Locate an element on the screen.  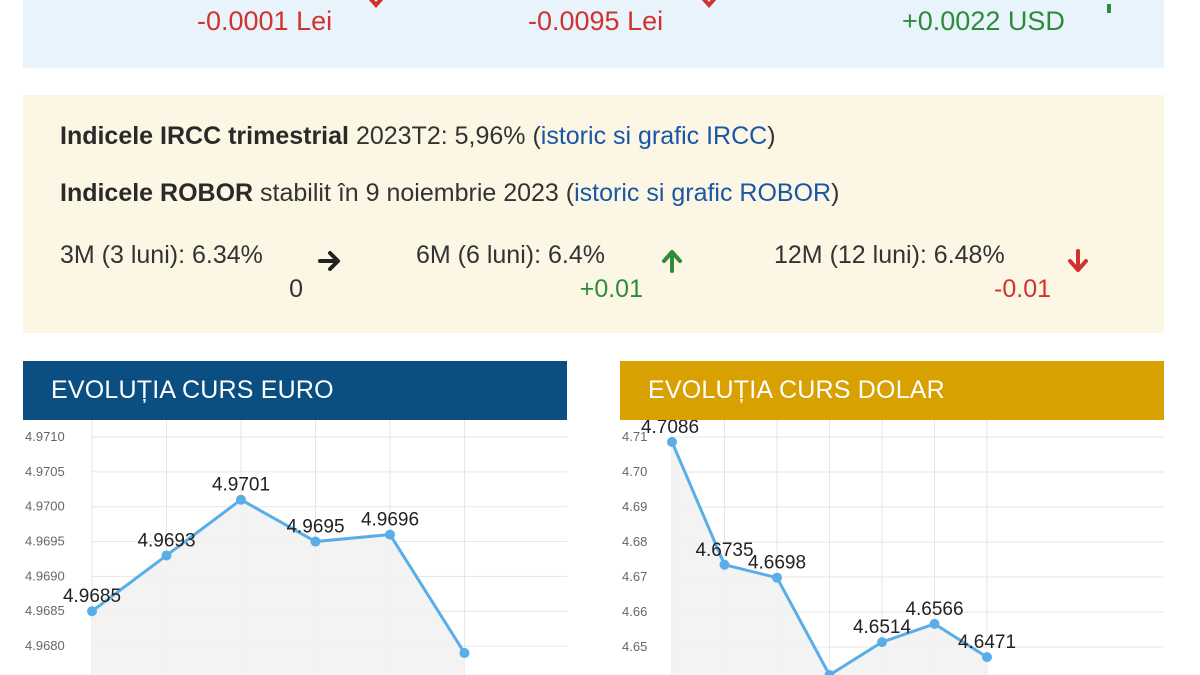
robor-close: ) is located at coordinates (835, 193).